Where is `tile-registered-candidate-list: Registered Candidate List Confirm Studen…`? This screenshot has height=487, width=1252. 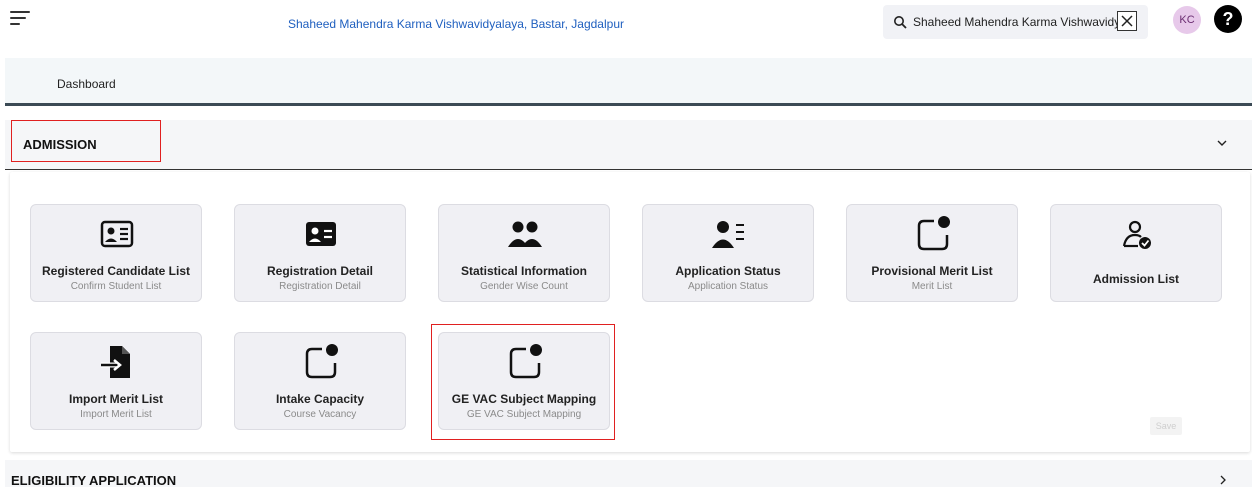 tile-registered-candidate-list: Registered Candidate List Confirm Studen… is located at coordinates (116, 253).